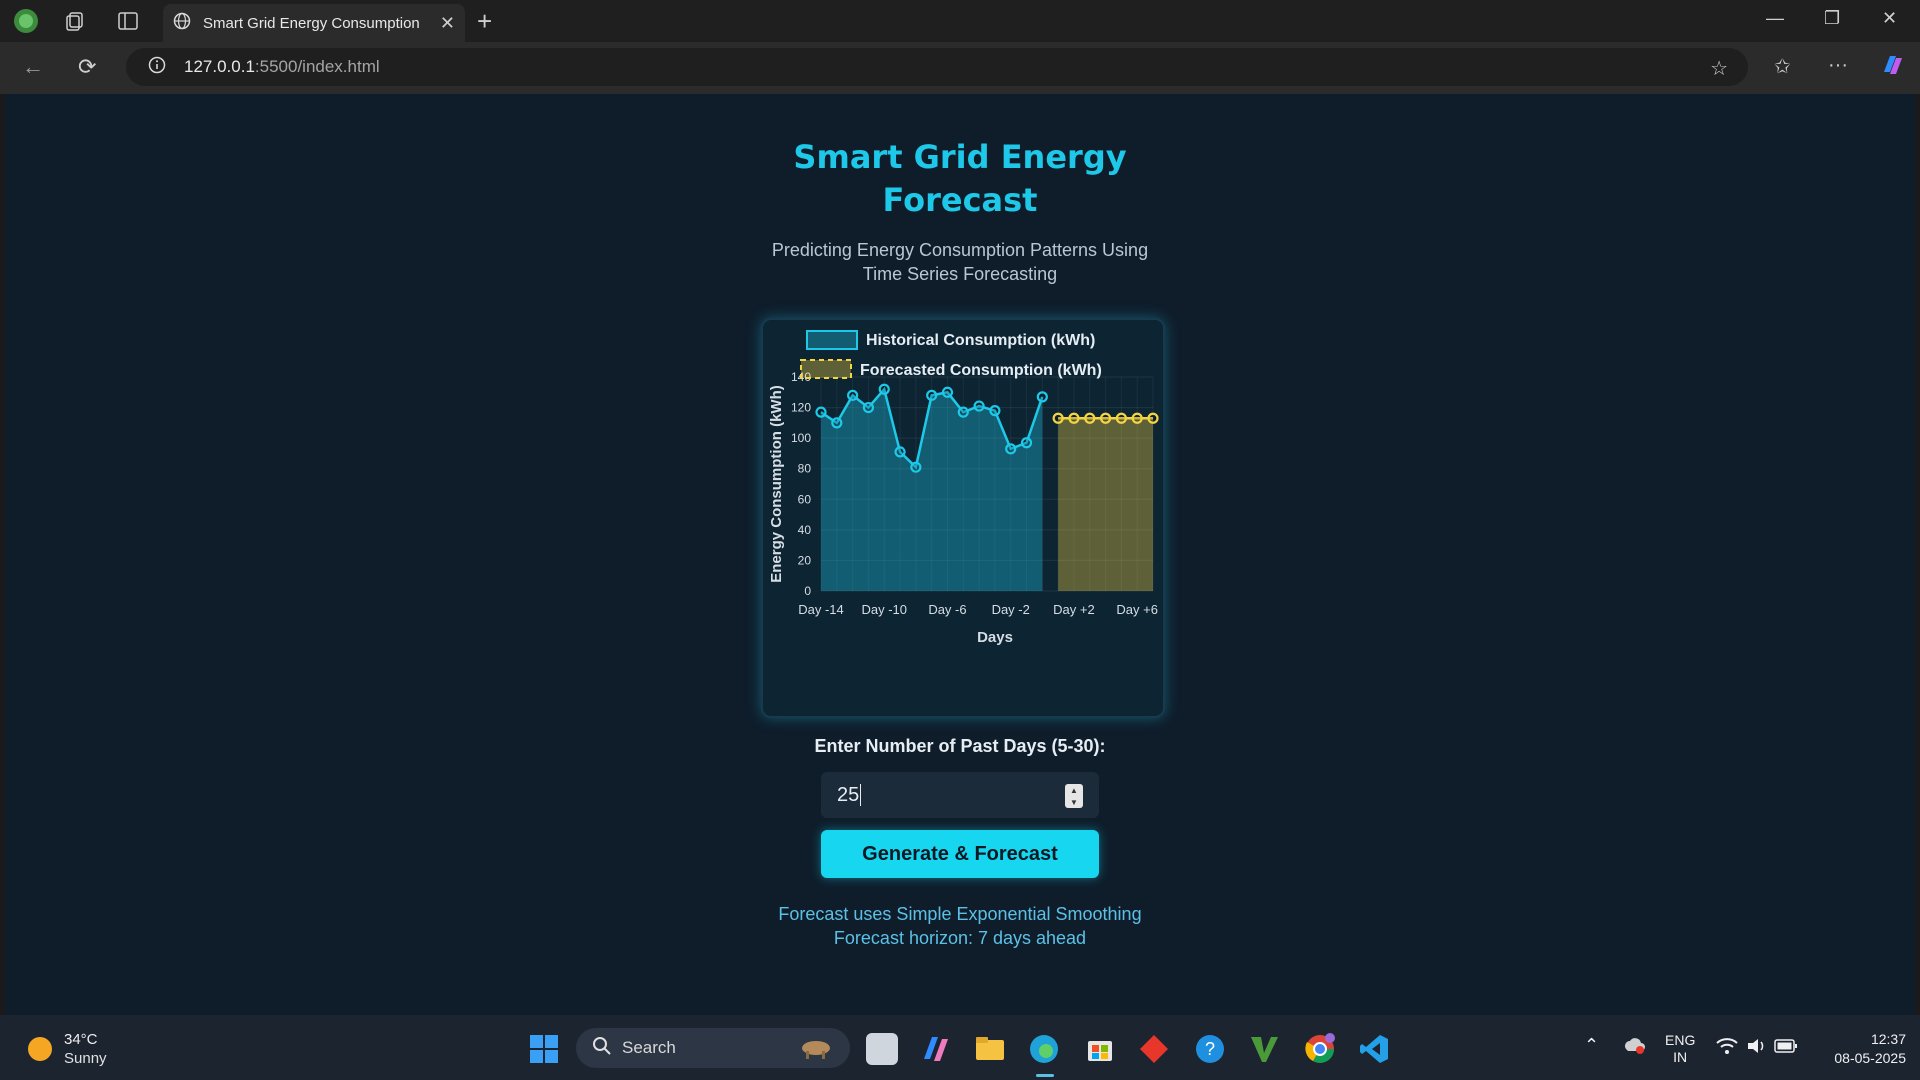  What do you see at coordinates (1832, 18) in the screenshot?
I see `restore-icon: ❐` at bounding box center [1832, 18].